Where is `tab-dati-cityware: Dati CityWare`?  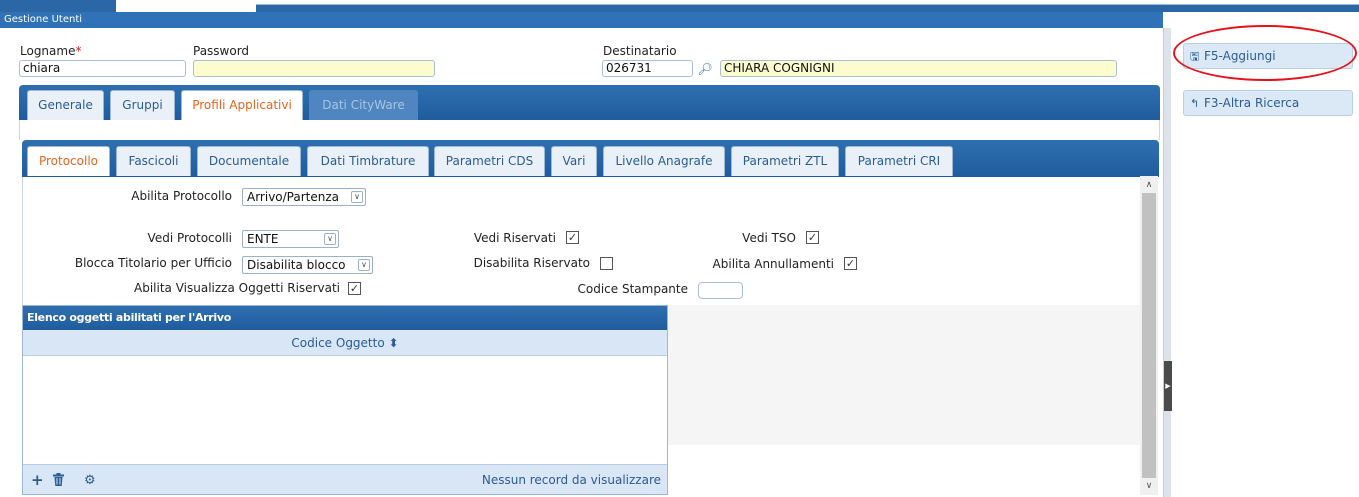
tab-dati-cityware: Dati CityWare is located at coordinates (363, 105).